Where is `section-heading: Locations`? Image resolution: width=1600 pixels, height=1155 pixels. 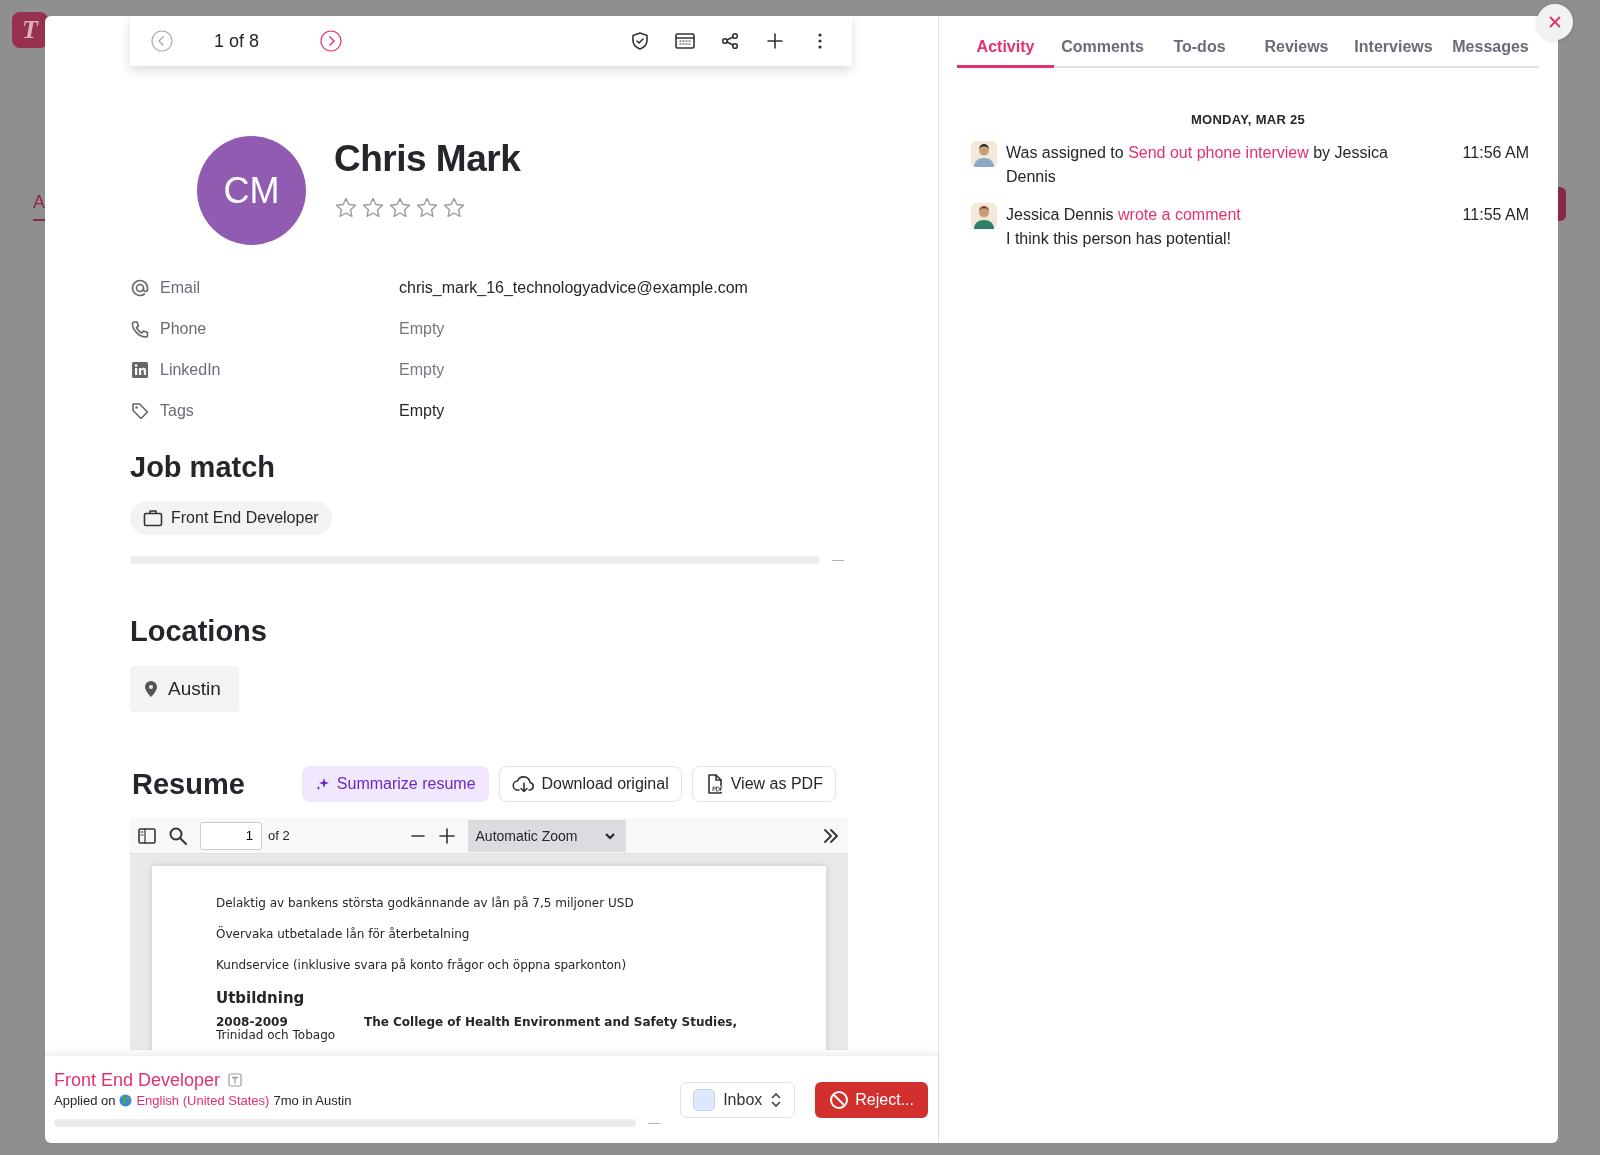 section-heading: Locations is located at coordinates (199, 631).